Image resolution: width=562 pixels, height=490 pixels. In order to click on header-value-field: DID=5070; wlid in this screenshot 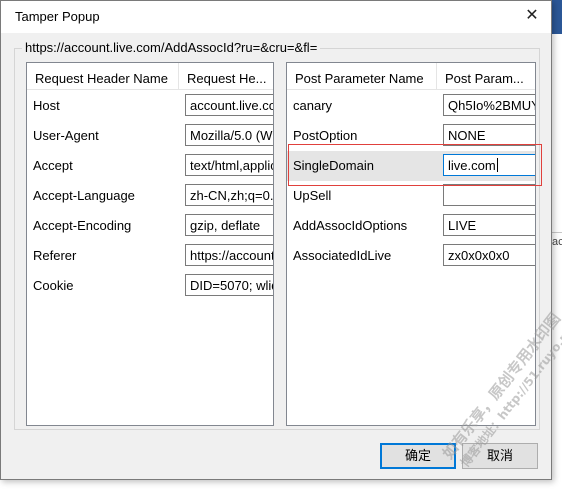, I will do `click(229, 285)`.